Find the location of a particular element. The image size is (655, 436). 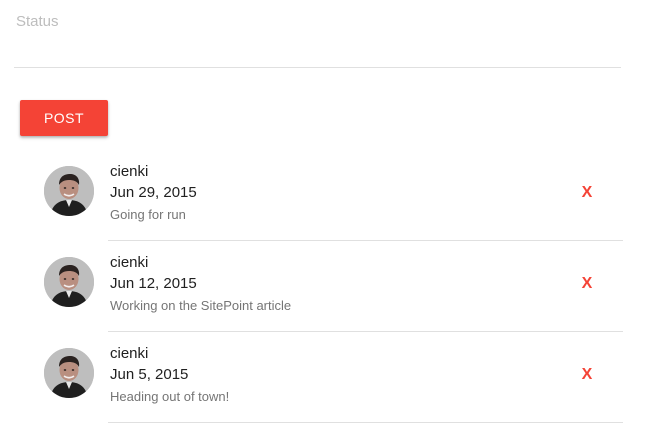

list-divider is located at coordinates (365, 422).